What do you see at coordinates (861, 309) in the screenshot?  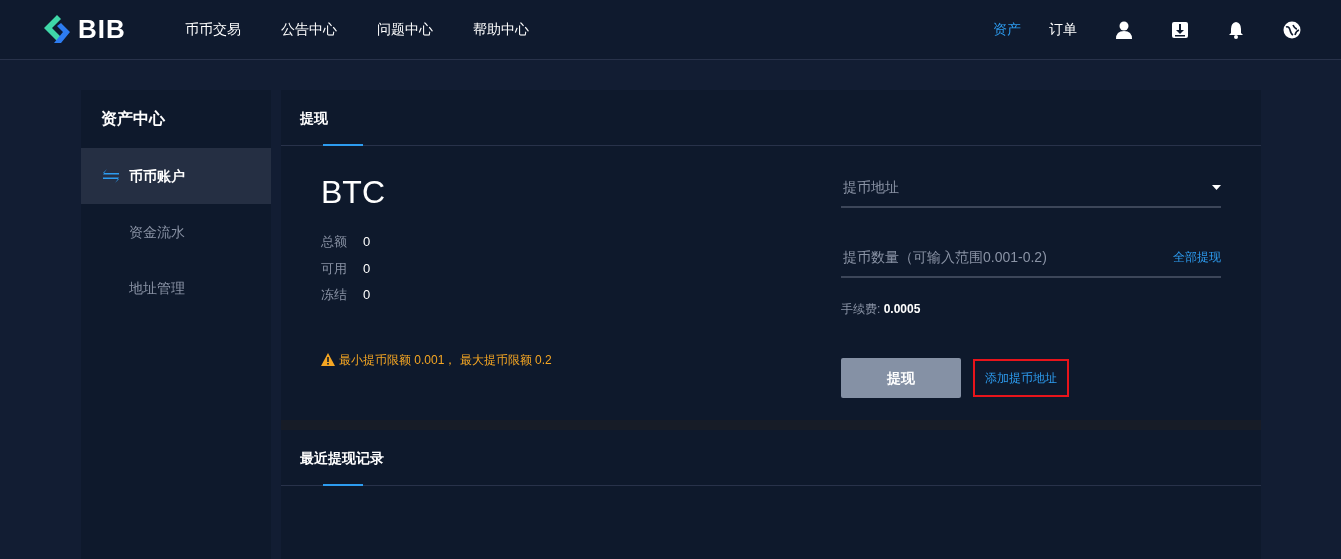 I see `fee-label: 手续费:` at bounding box center [861, 309].